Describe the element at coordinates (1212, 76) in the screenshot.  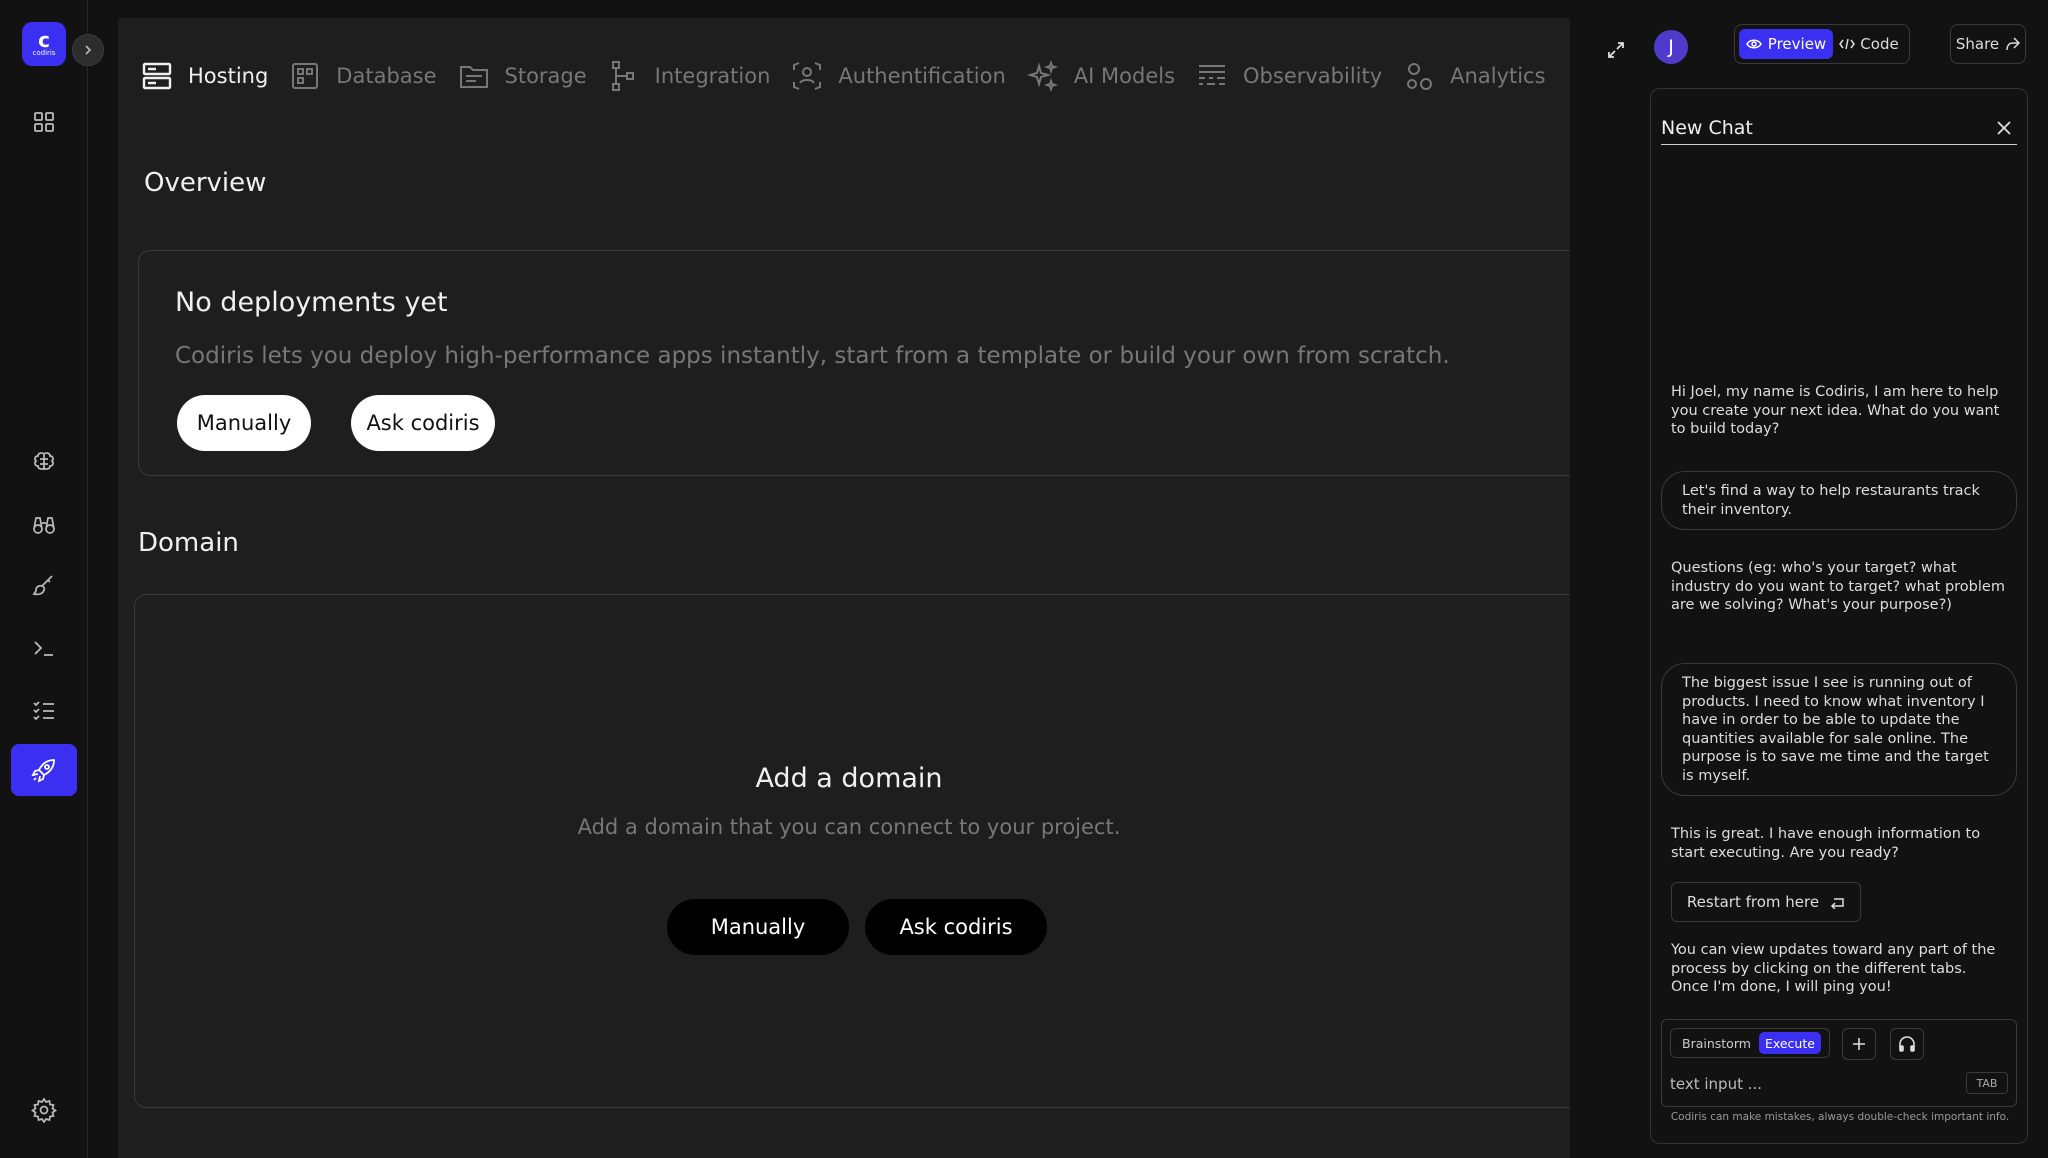
I see `chart-icon` at that location.